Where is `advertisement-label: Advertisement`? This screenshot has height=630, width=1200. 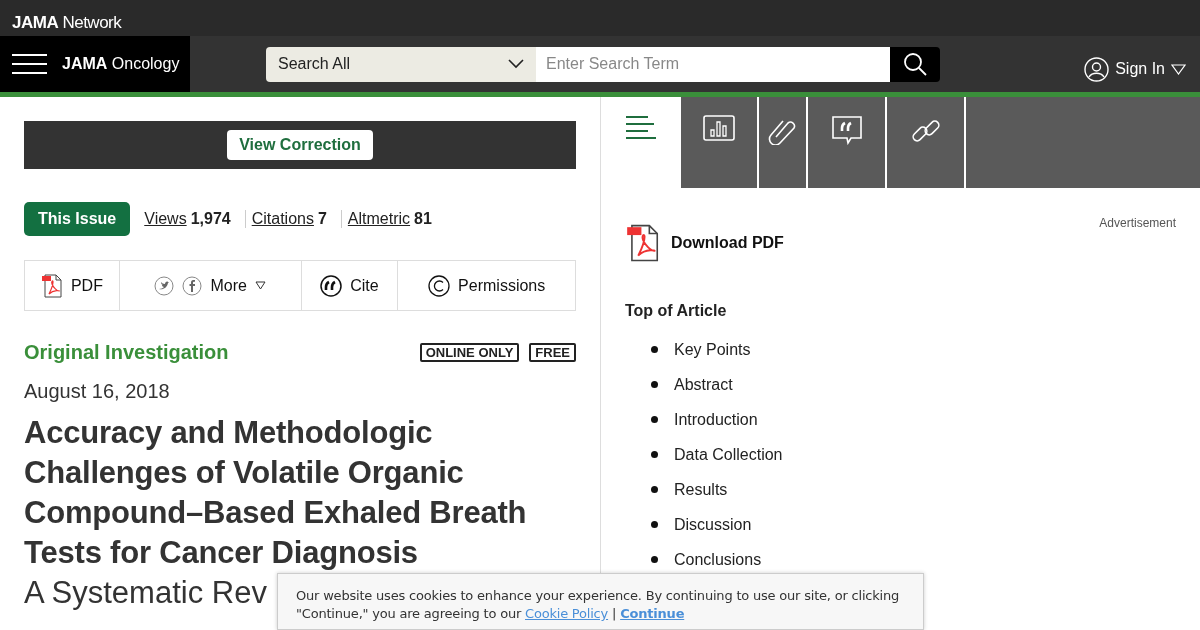 advertisement-label: Advertisement is located at coordinates (1137, 224).